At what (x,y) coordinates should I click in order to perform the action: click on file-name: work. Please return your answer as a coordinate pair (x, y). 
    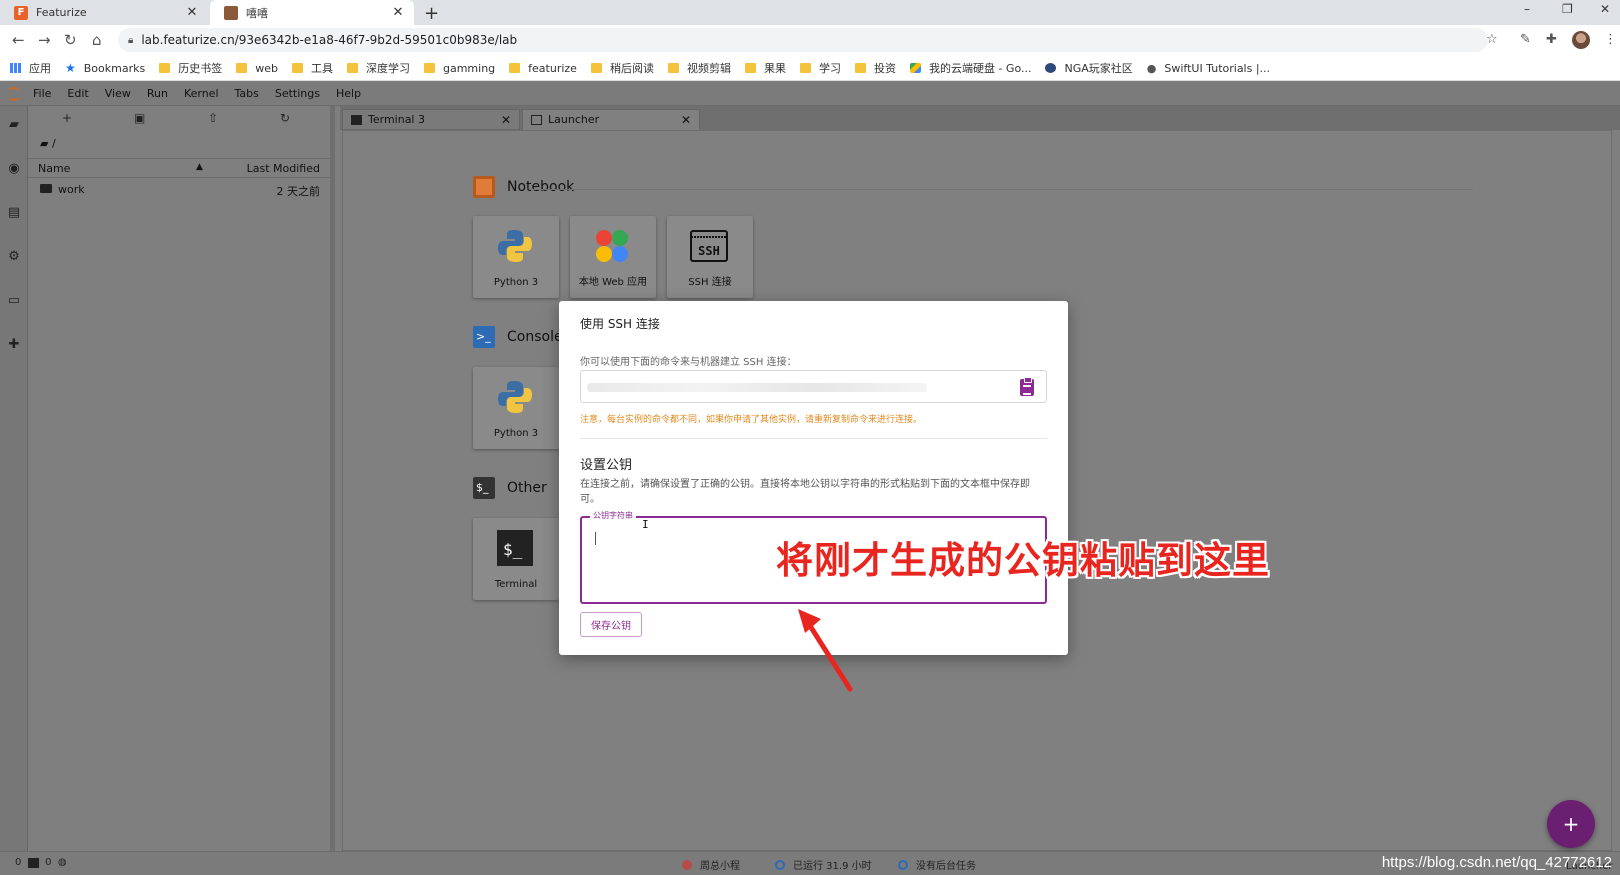
    Looking at the image, I should click on (71, 189).